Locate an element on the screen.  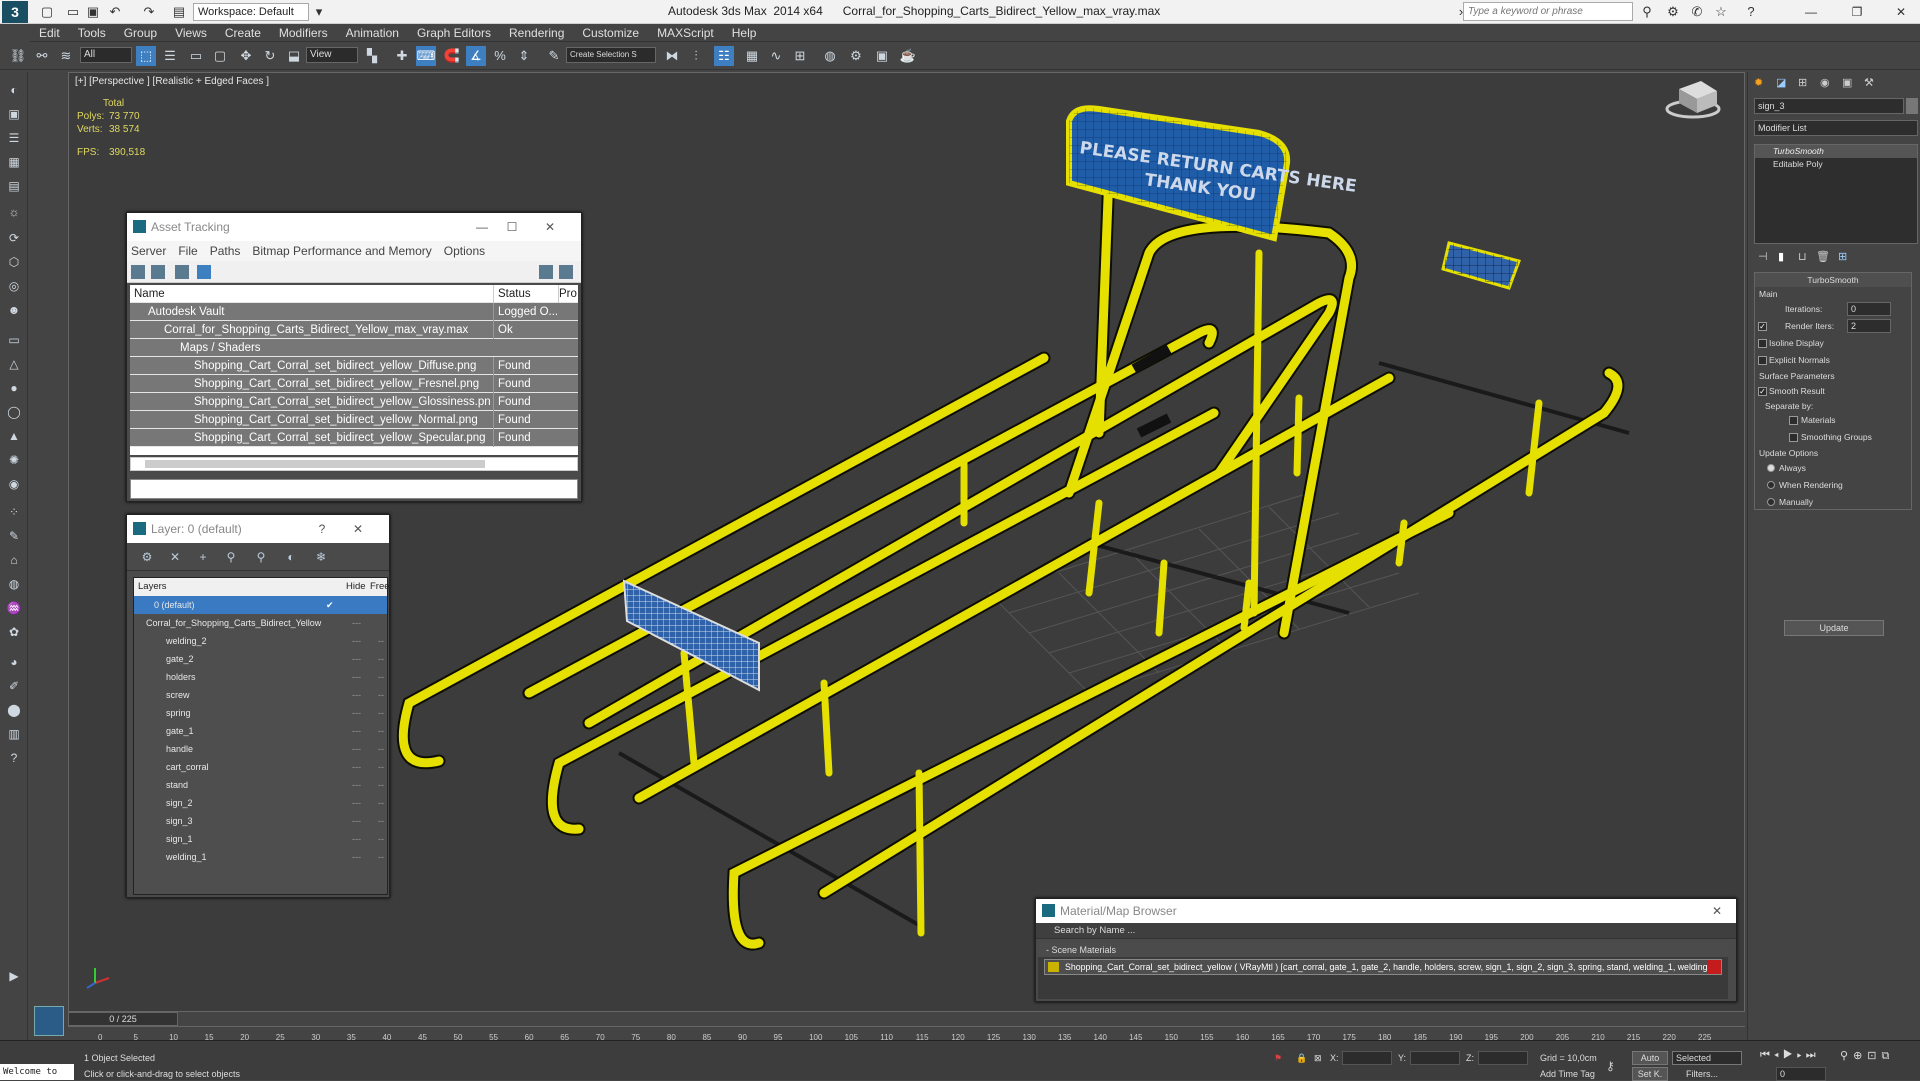
undo-icon: ↶ is located at coordinates (115, 12).